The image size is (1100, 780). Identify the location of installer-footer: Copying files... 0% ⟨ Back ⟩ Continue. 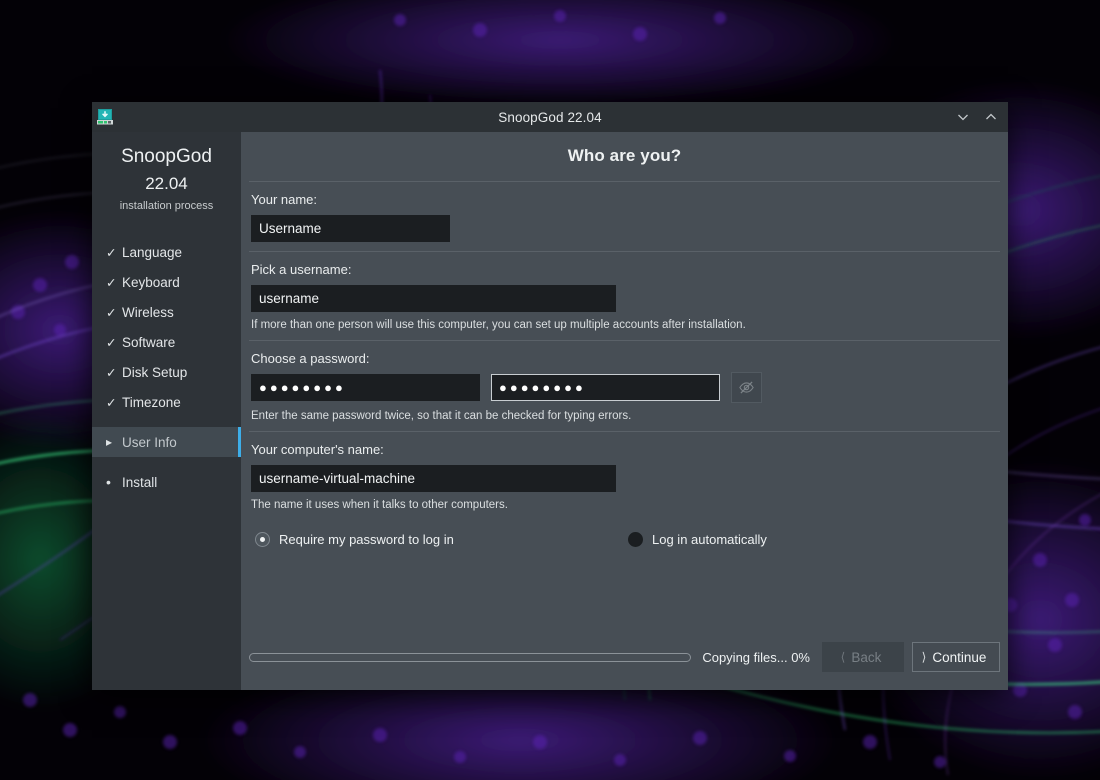
(624, 666).